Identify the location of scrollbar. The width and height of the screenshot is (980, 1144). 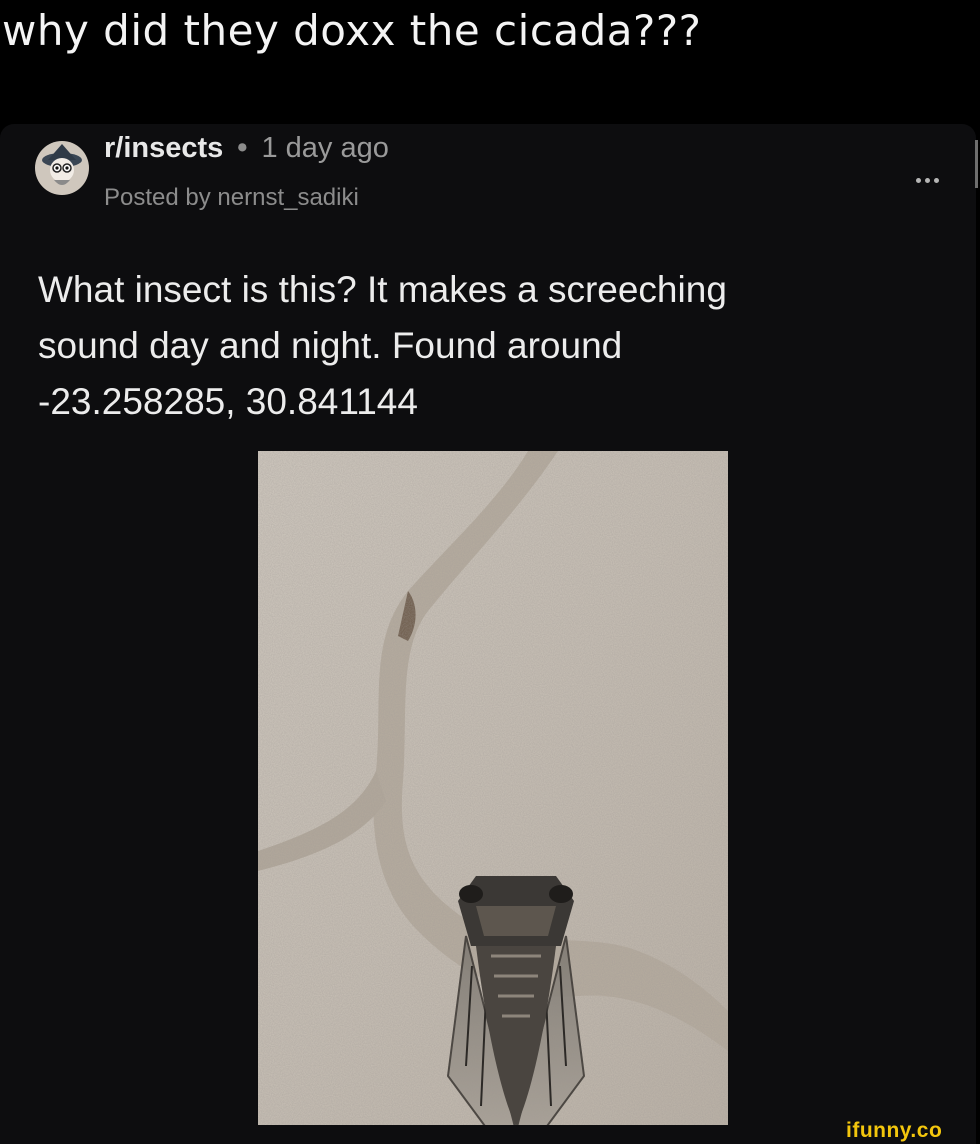
(976, 164).